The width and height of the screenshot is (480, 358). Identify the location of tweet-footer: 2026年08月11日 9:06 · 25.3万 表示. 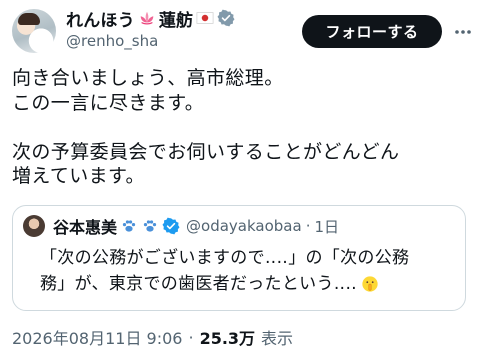
(152, 337).